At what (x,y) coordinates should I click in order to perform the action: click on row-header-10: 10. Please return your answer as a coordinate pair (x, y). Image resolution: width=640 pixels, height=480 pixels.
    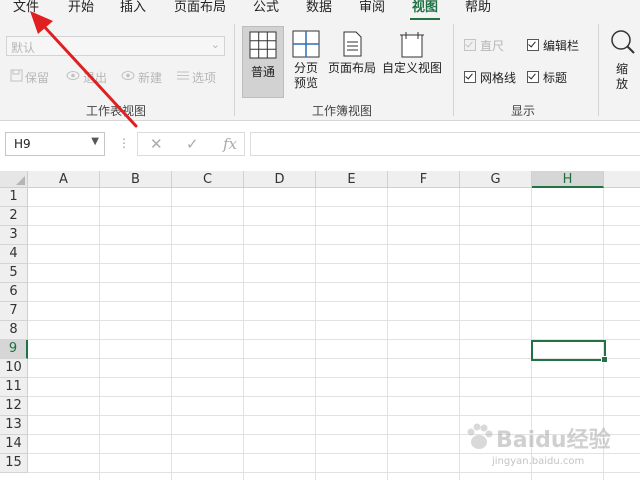
    Looking at the image, I should click on (14, 368).